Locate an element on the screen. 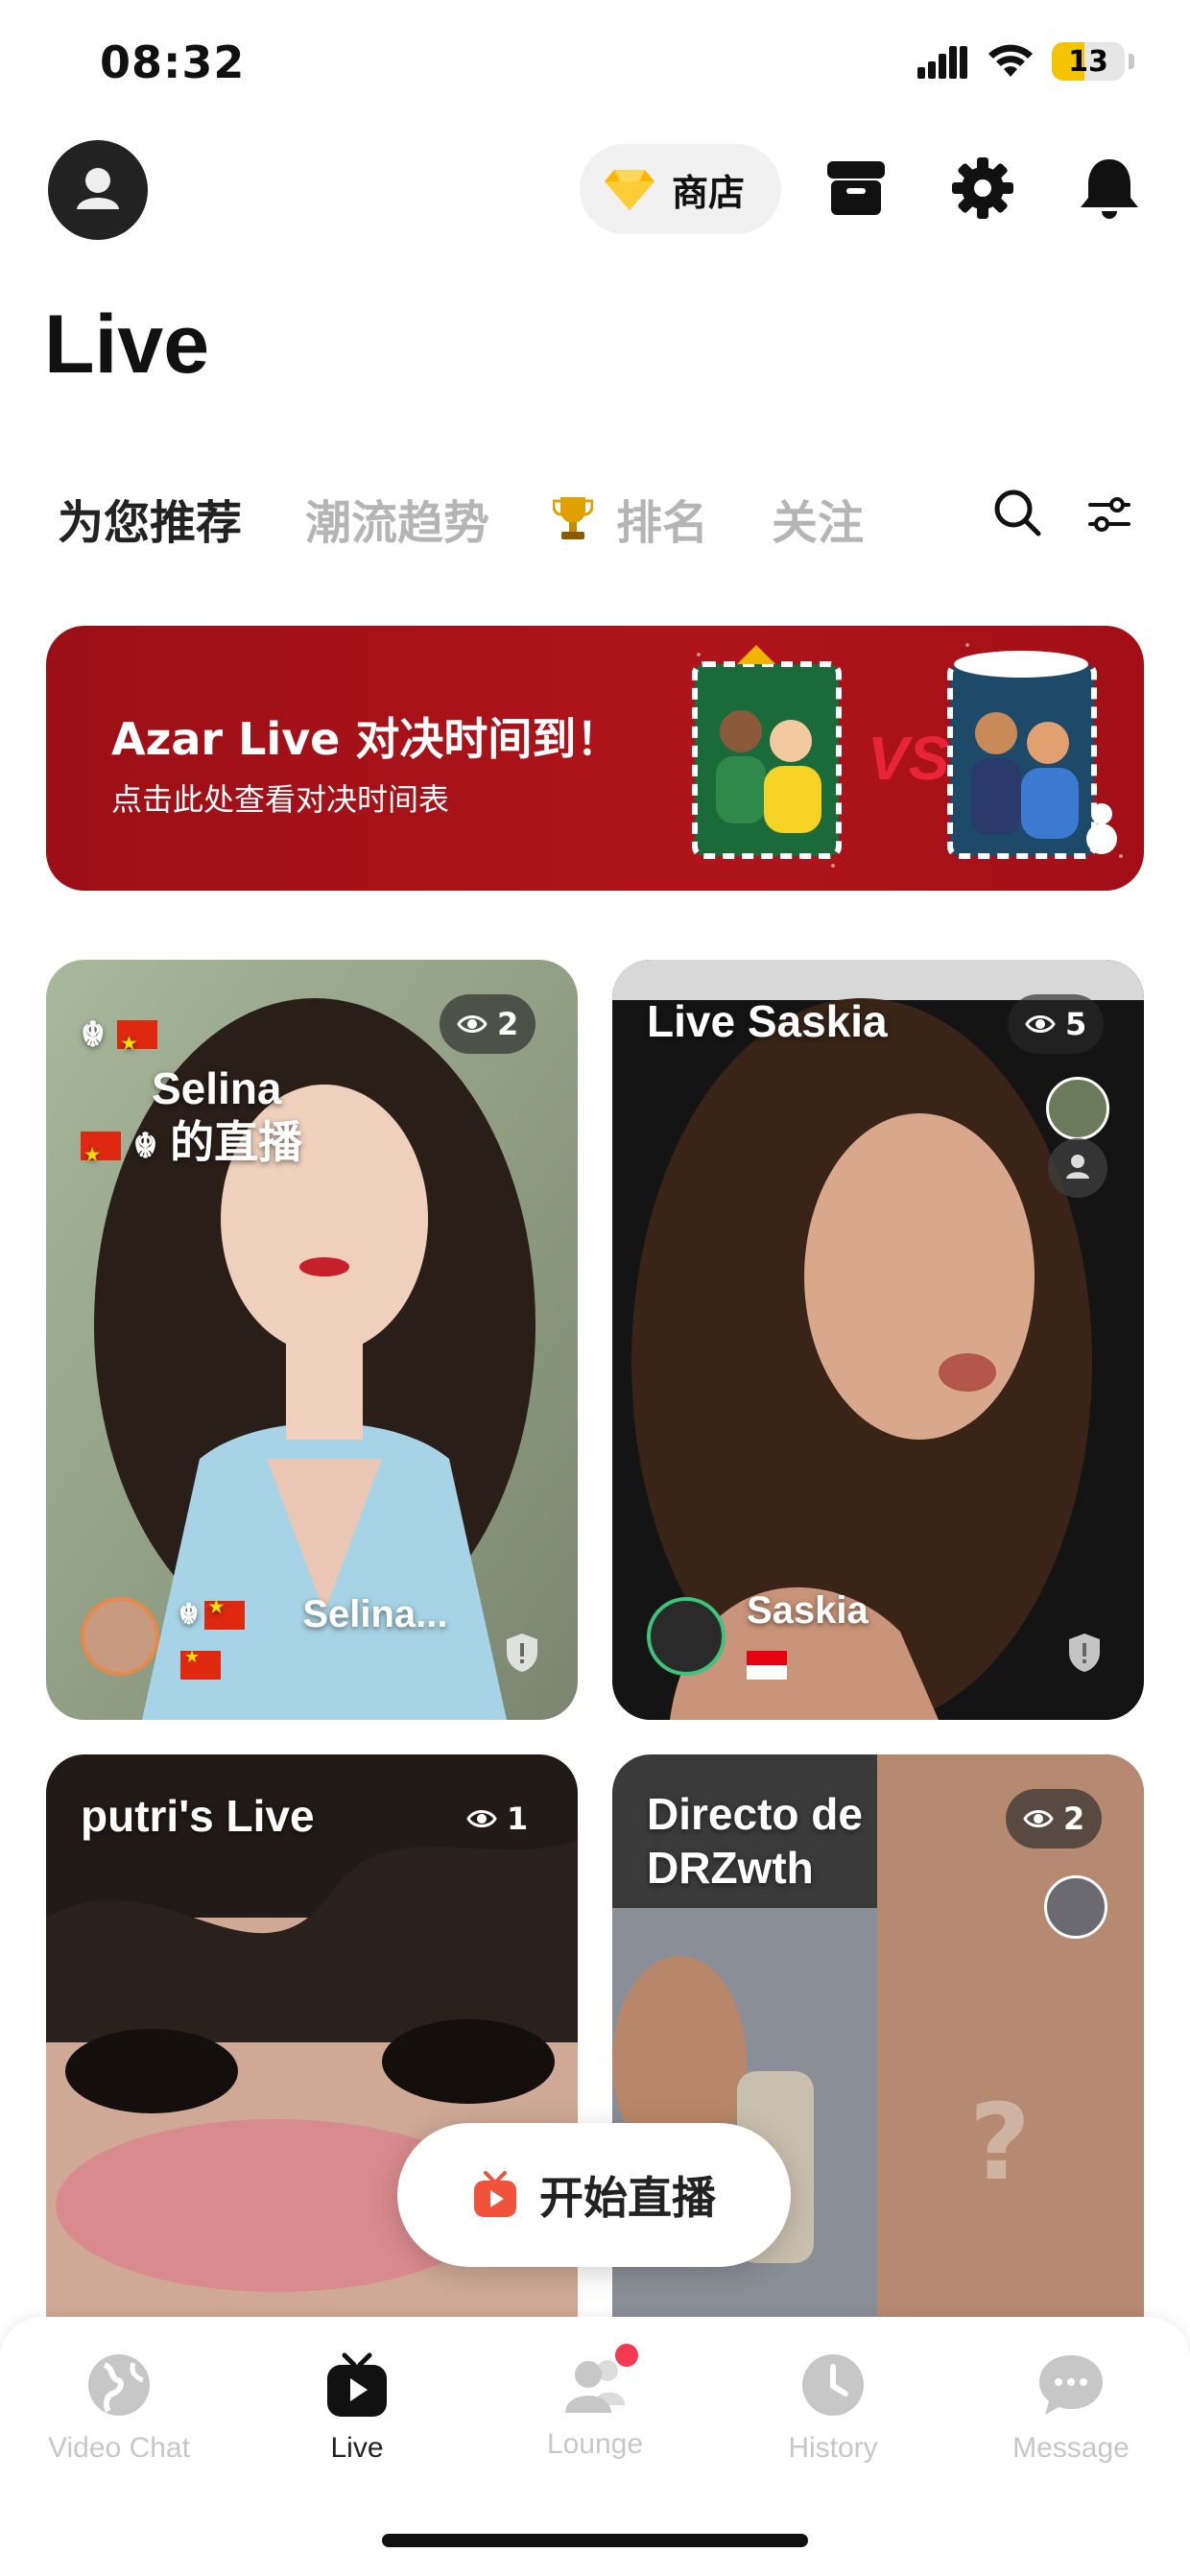 The width and height of the screenshot is (1190, 2576). tab-recommended: 为您推荐 is located at coordinates (150, 518).